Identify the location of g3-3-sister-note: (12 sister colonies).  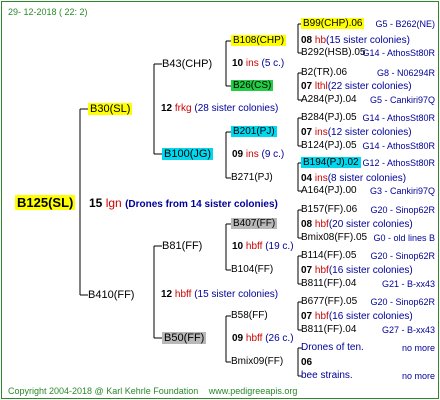
(369, 132).